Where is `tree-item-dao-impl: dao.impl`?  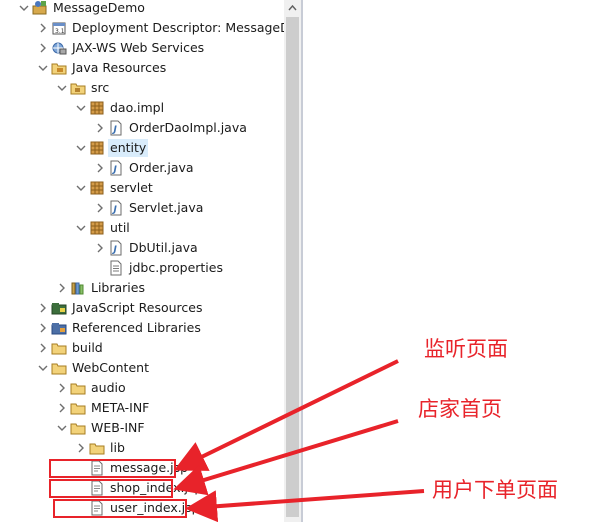 tree-item-dao-impl: dao.impl is located at coordinates (142, 108).